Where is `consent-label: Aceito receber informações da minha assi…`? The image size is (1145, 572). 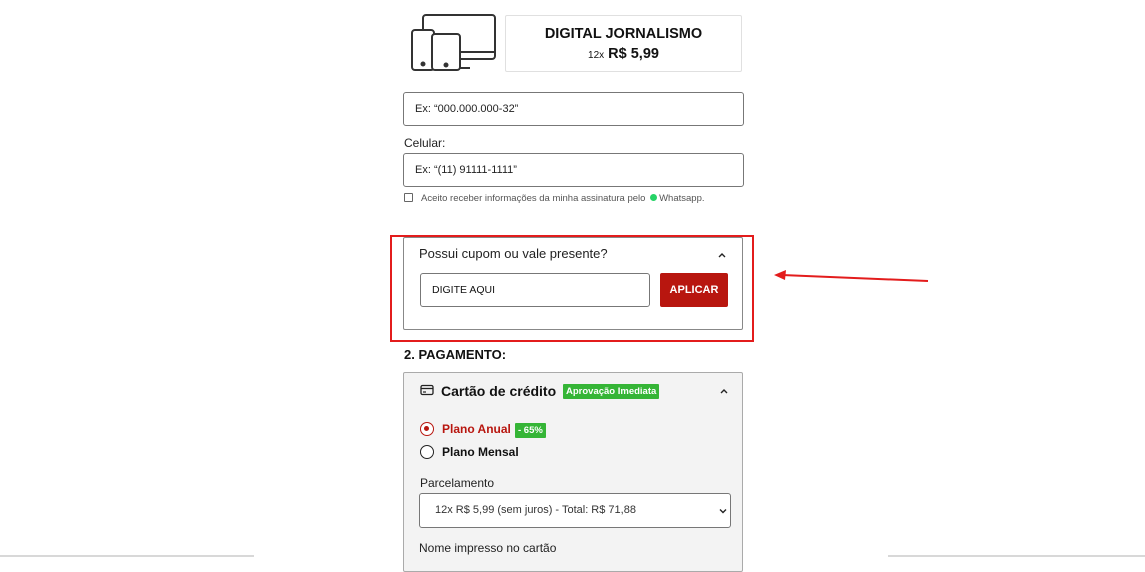 consent-label: Aceito receber informações da minha assi… is located at coordinates (533, 198).